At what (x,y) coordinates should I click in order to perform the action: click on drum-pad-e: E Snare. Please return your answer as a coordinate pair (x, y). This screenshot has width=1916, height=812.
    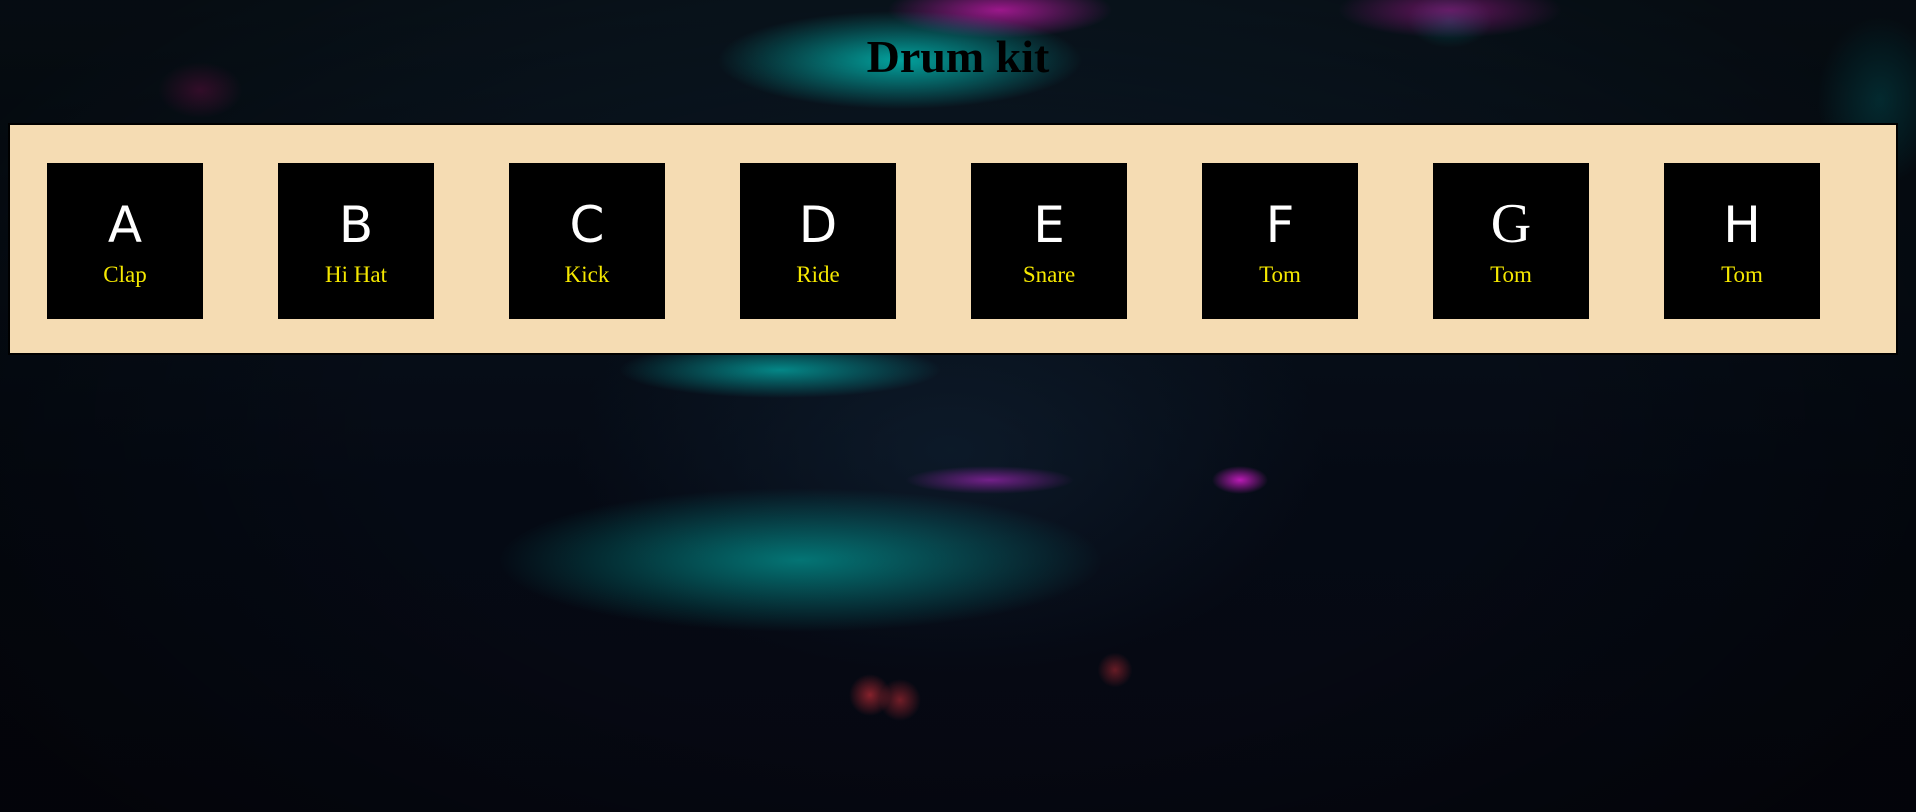
    Looking at the image, I should click on (1049, 241).